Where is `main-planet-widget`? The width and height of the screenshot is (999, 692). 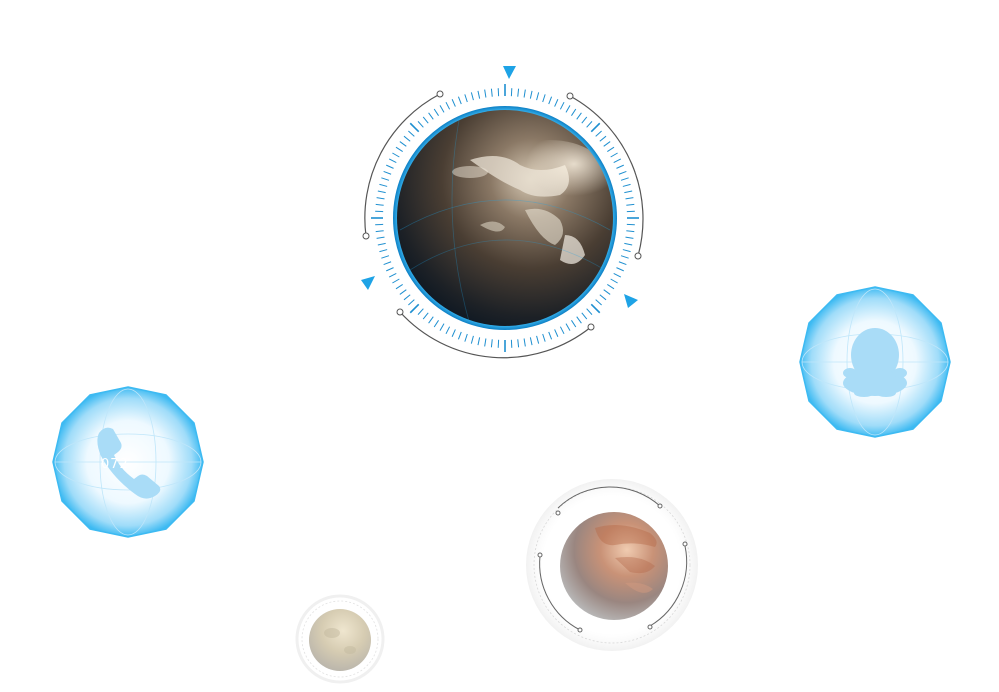 main-planet-widget is located at coordinates (505, 215).